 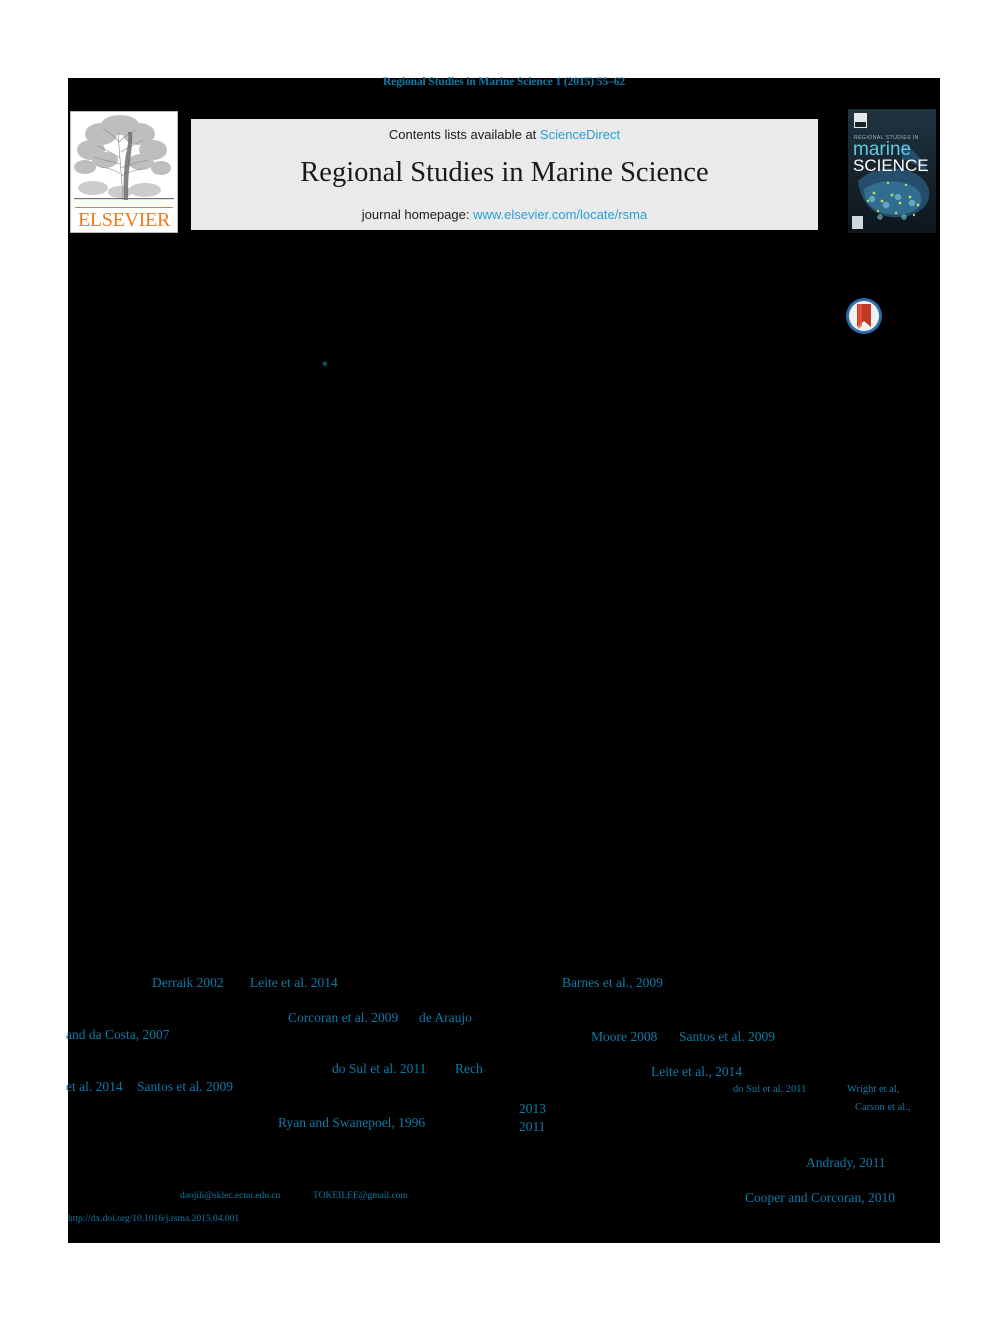 I want to click on crossmark-icon, so click(x=864, y=316).